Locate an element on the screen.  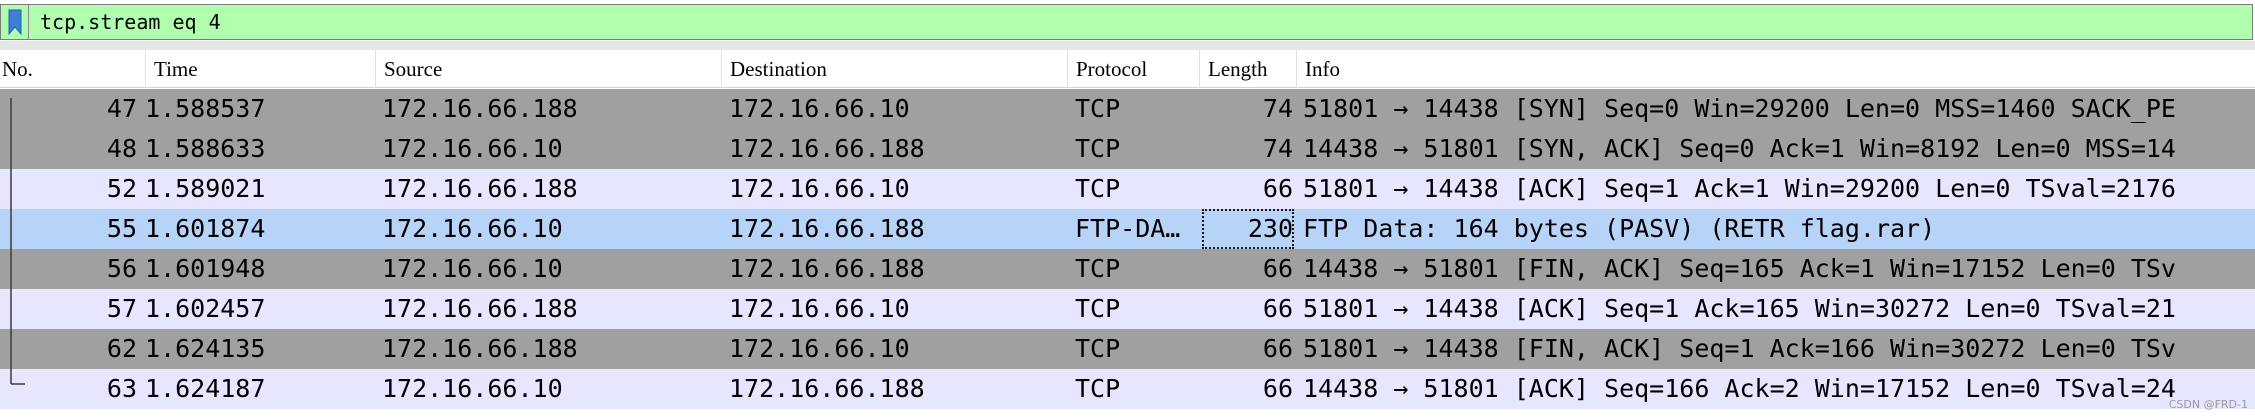
packet-time: 1.624187 is located at coordinates (205, 388).